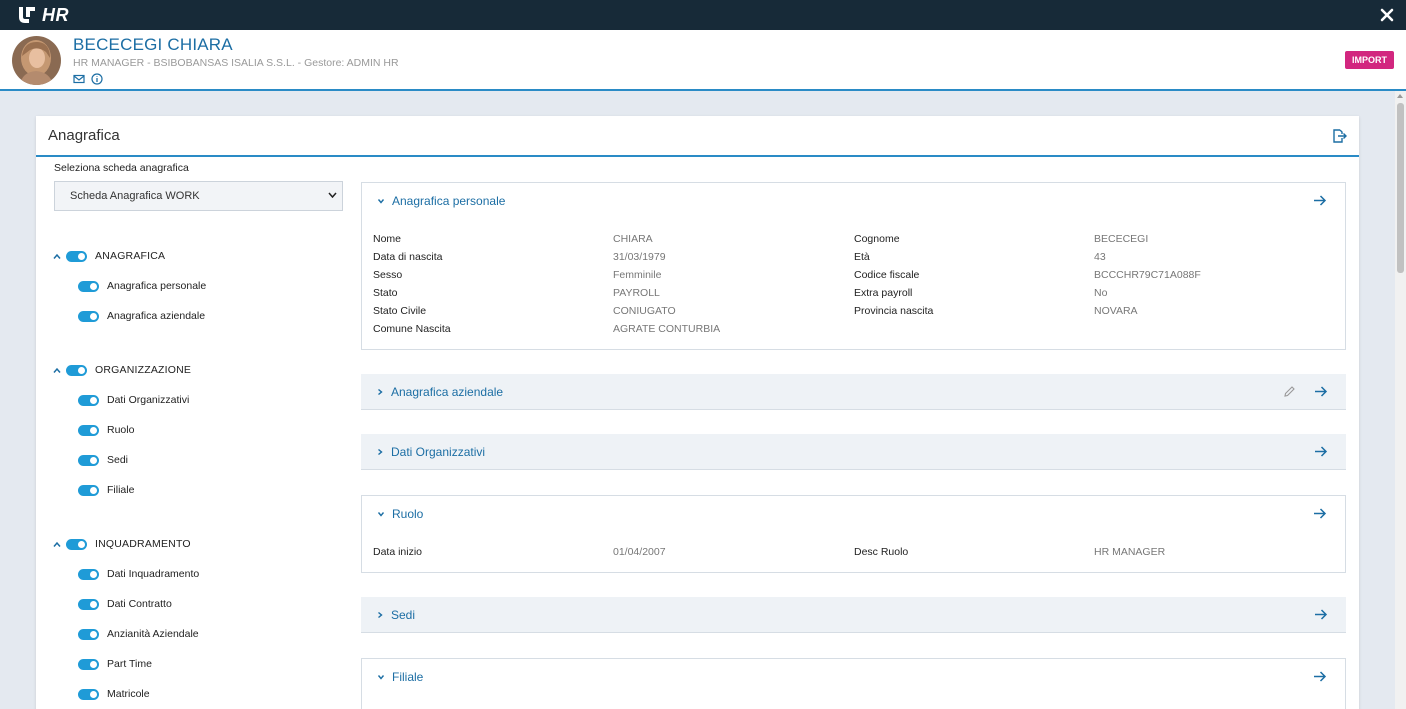 The width and height of the screenshot is (1406, 709). Describe the element at coordinates (1369, 60) in the screenshot. I see `import-button: IMPORT` at that location.